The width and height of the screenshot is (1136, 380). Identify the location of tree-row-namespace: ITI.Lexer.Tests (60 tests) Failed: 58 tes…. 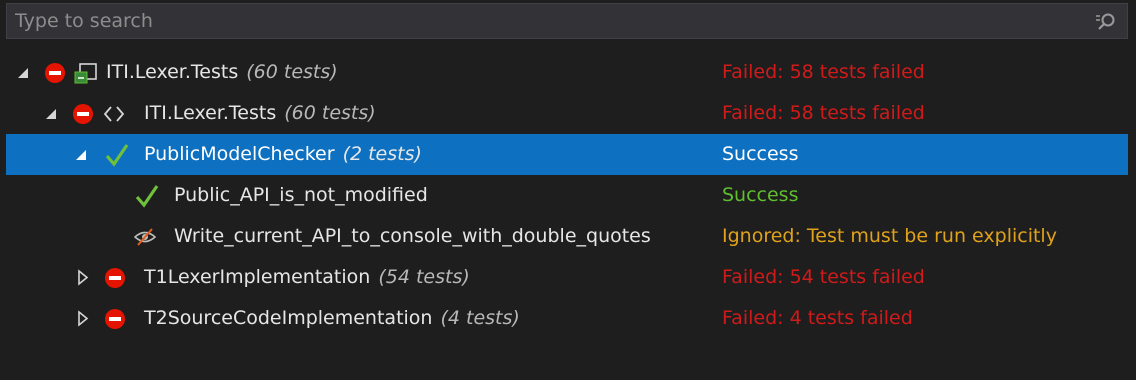
(567, 113).